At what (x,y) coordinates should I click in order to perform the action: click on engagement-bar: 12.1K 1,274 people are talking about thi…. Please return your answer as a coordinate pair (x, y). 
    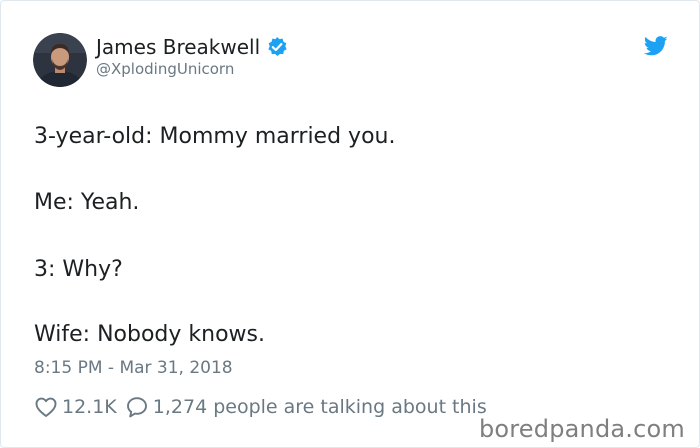
    Looking at the image, I should click on (260, 407).